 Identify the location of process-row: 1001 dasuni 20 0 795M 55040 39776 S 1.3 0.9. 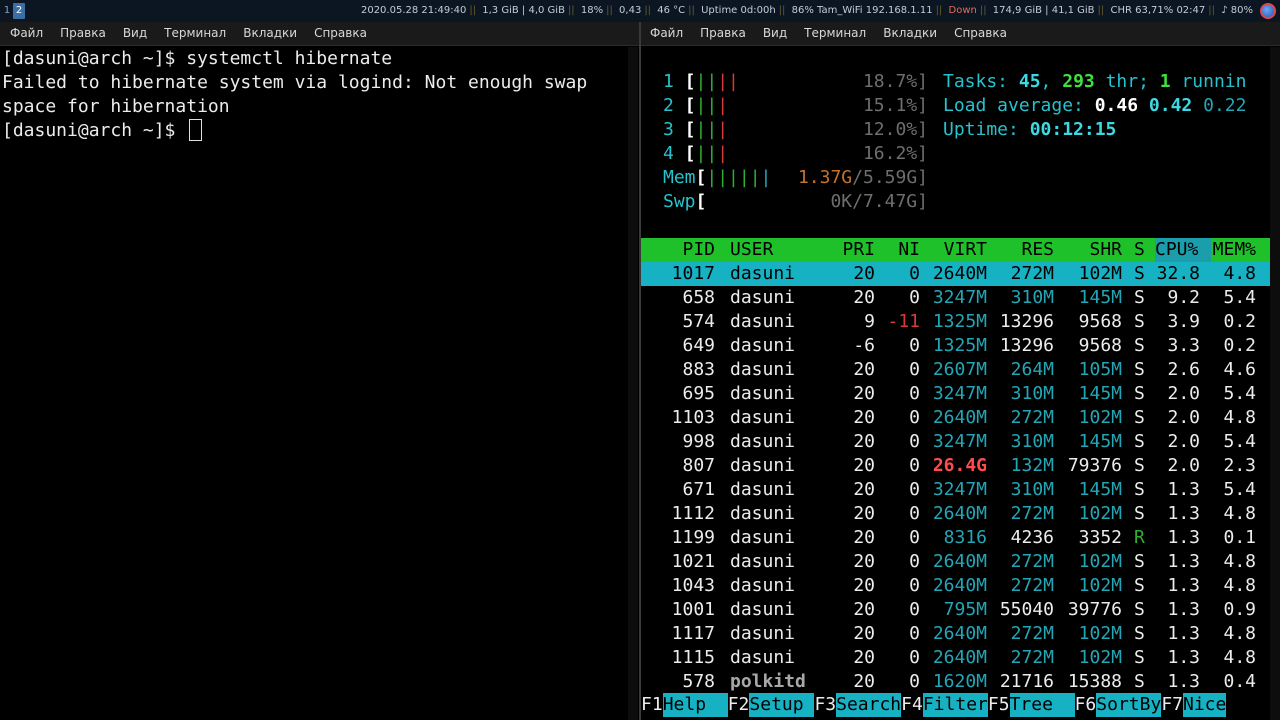
(955, 610).